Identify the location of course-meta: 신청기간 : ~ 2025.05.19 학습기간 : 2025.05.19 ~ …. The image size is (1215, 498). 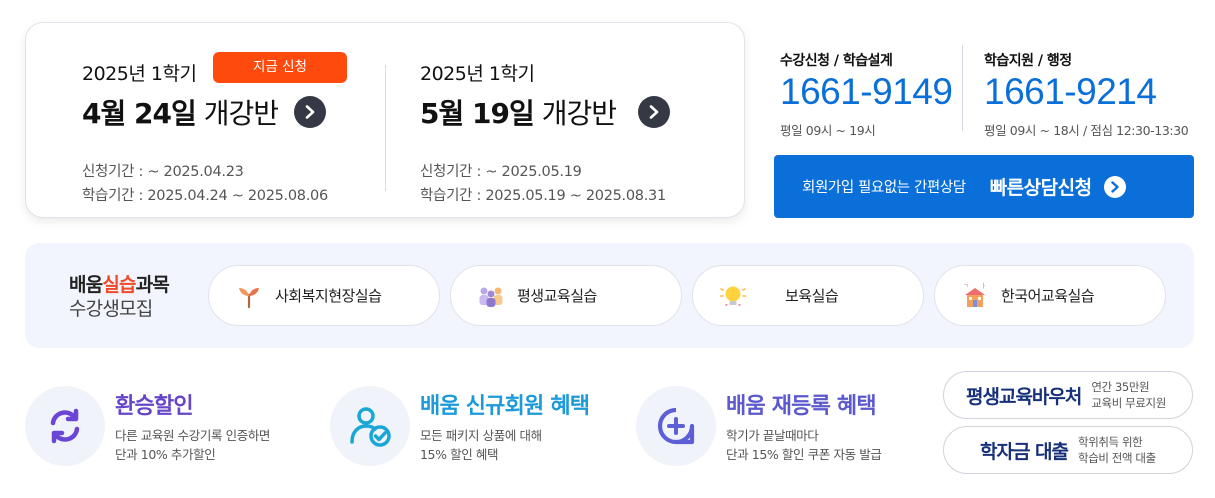
(545, 184).